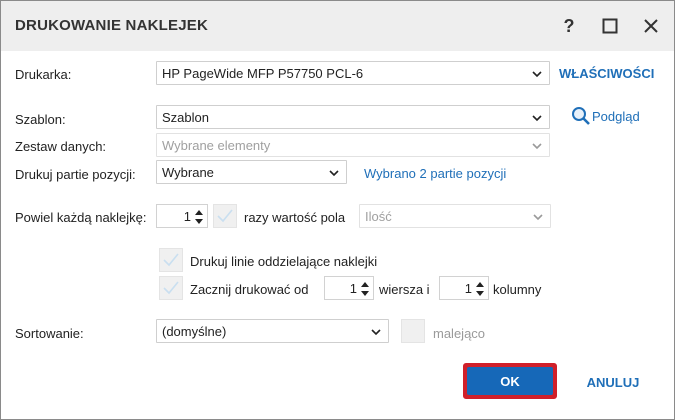 This screenshot has width=675, height=420. I want to click on start-position-checkbox, so click(171, 288).